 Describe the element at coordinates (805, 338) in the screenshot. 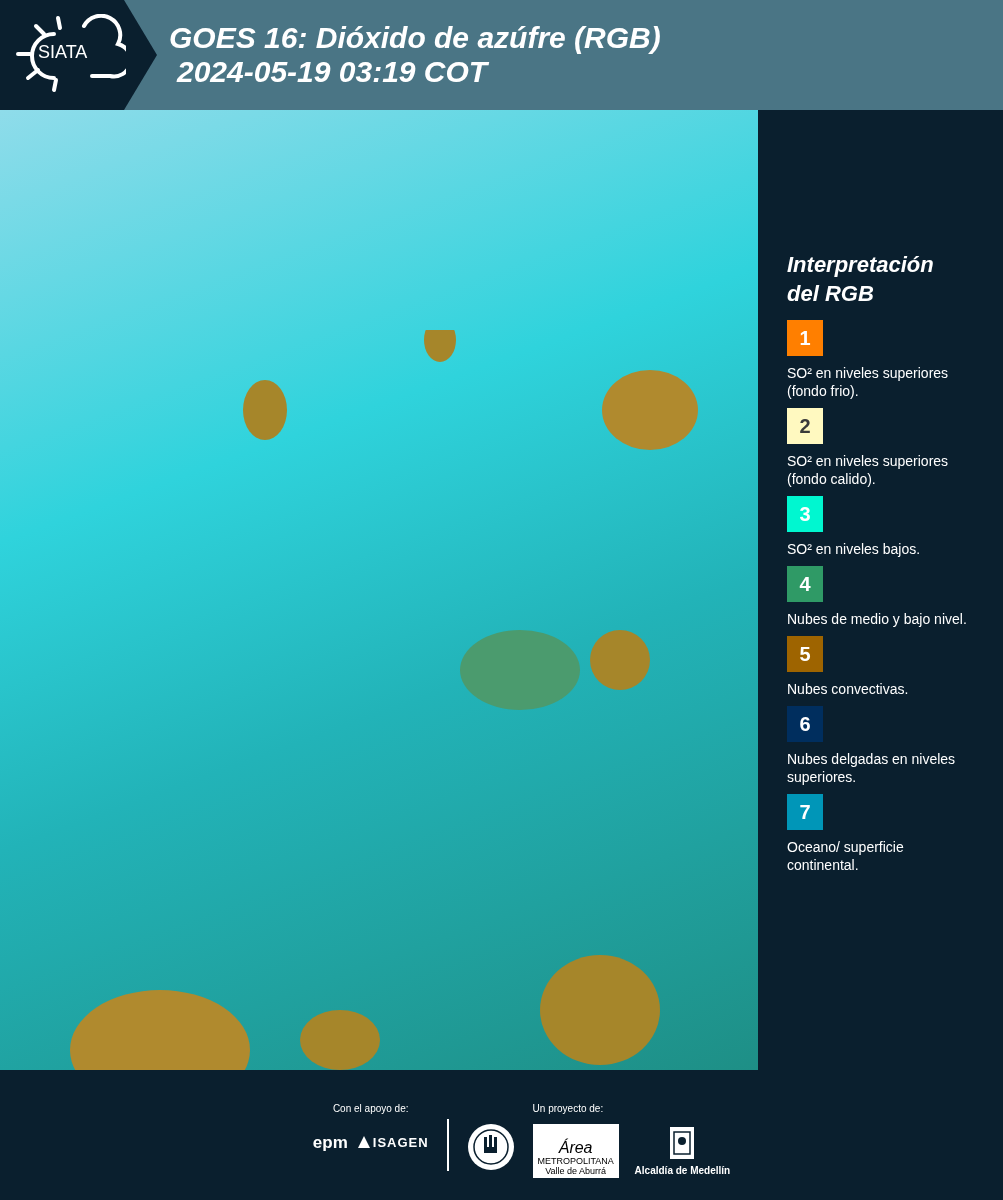

I see `legend-swatch: 1` at that location.